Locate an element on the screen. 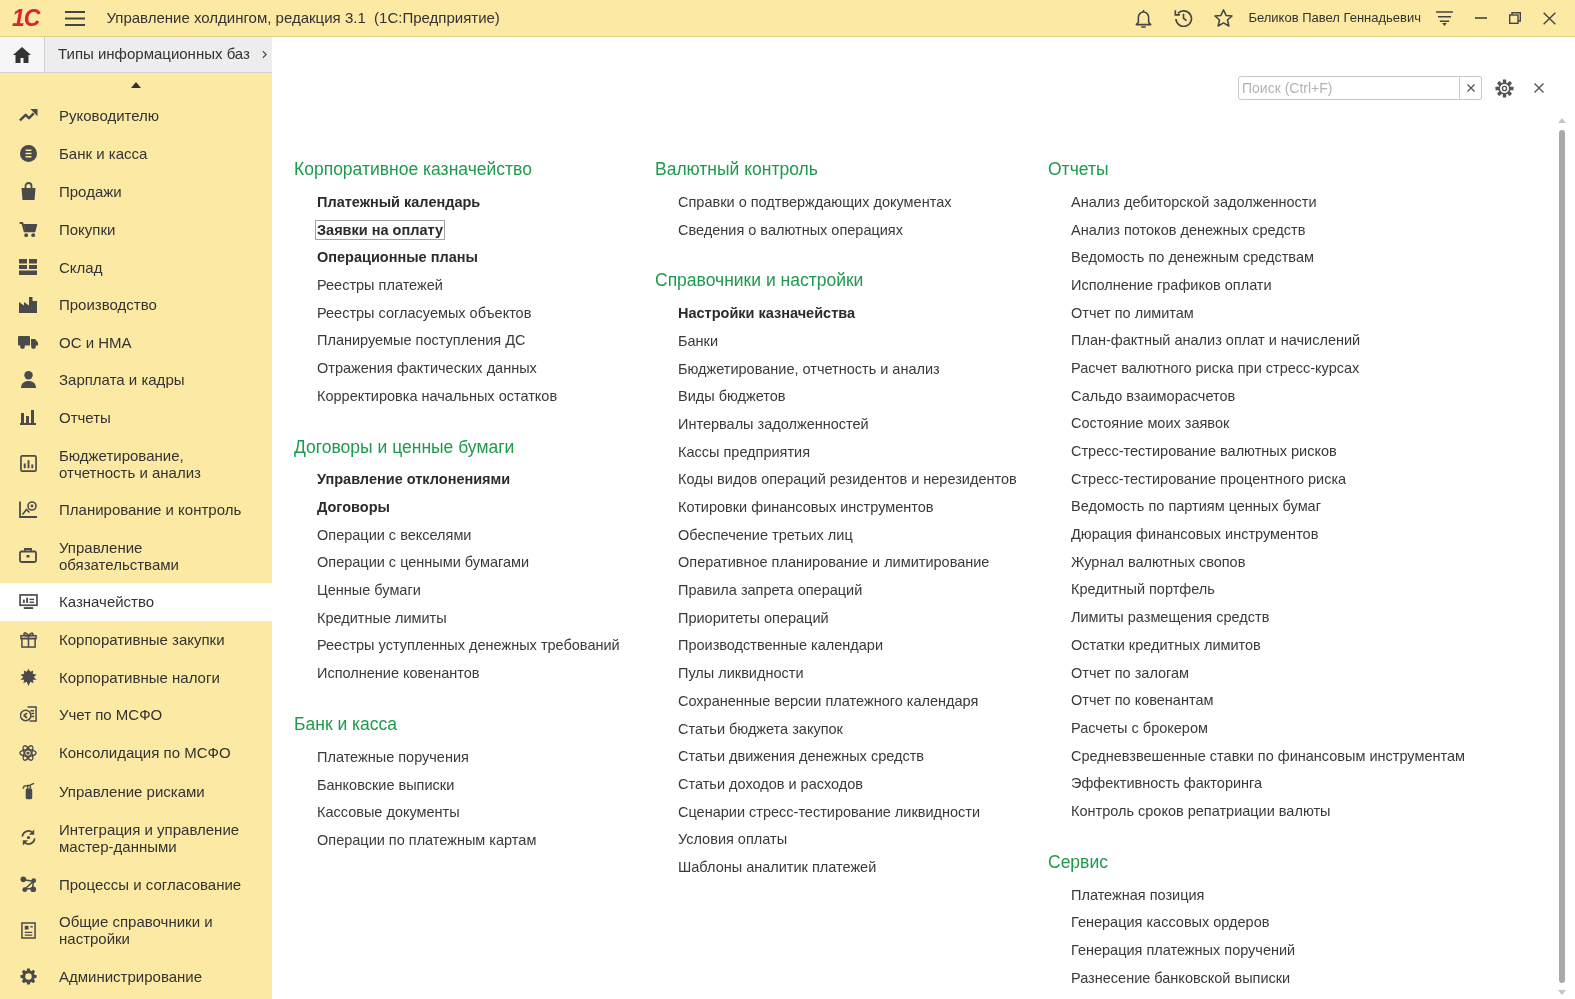 The height and width of the screenshot is (999, 1575). sidebar-item: Руководителю is located at coordinates (136, 116).